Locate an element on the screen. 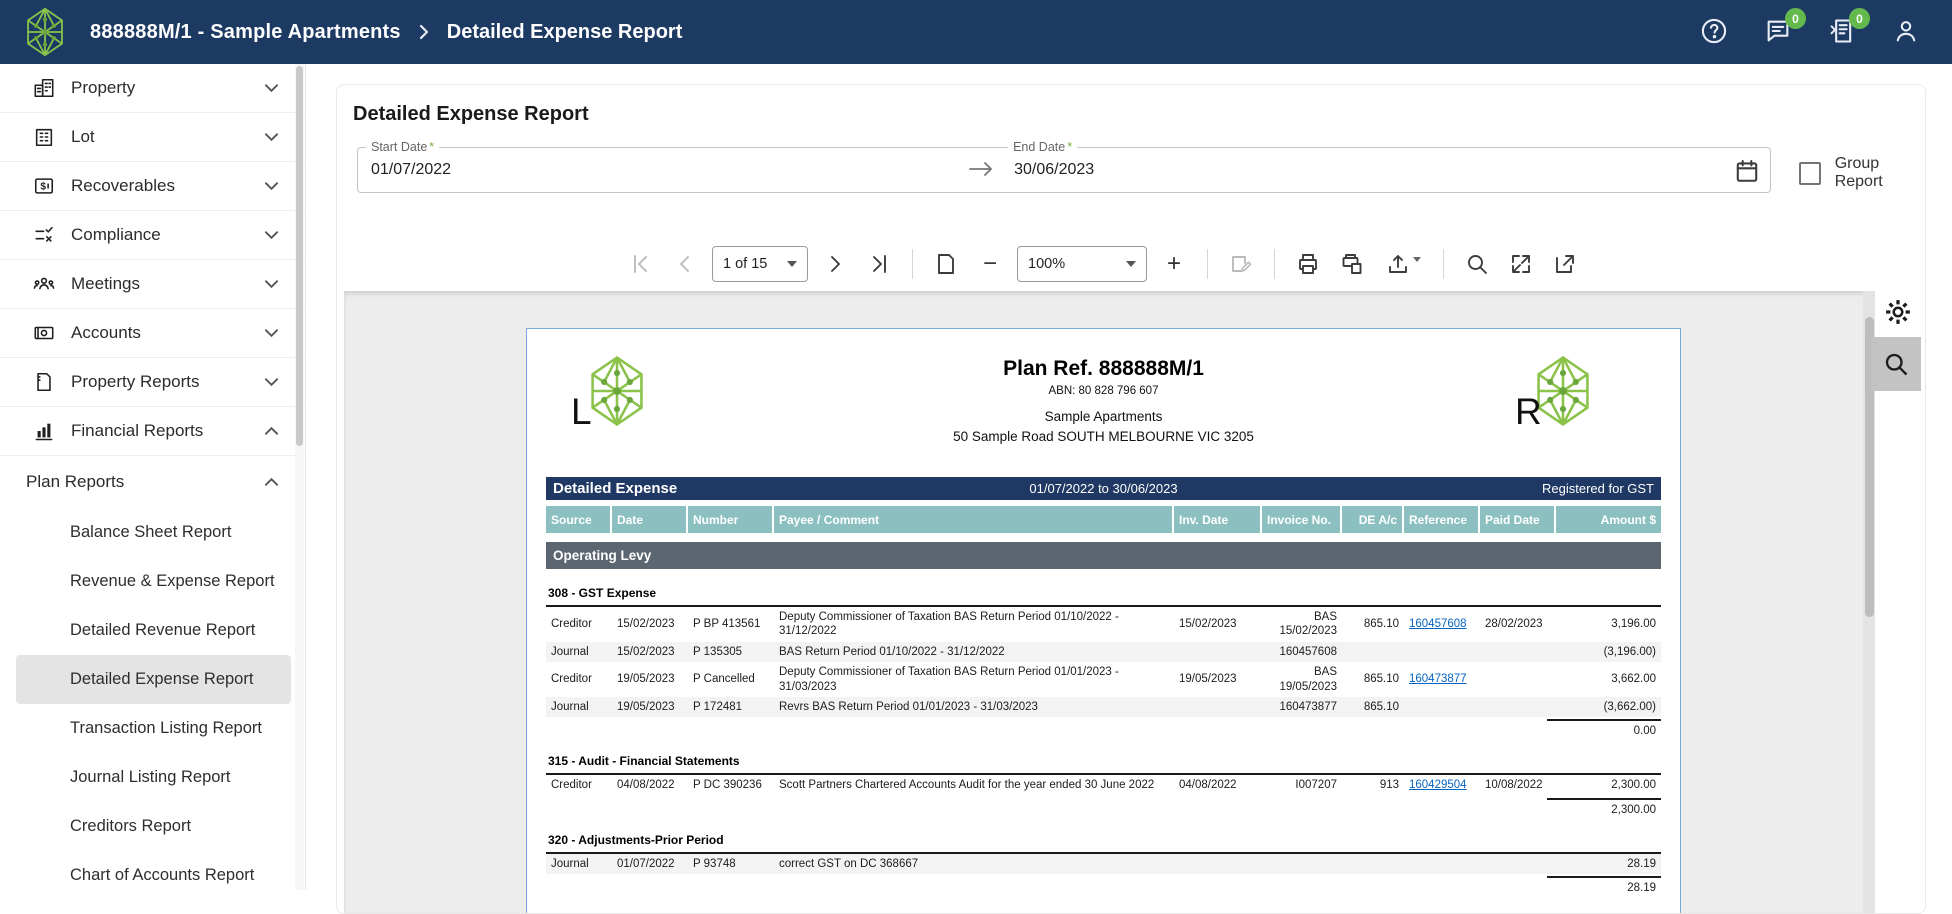 This screenshot has height=914, width=1952. sidebar-item-chart-of-accounts-report: Chart of Accounts Report is located at coordinates (153, 870).